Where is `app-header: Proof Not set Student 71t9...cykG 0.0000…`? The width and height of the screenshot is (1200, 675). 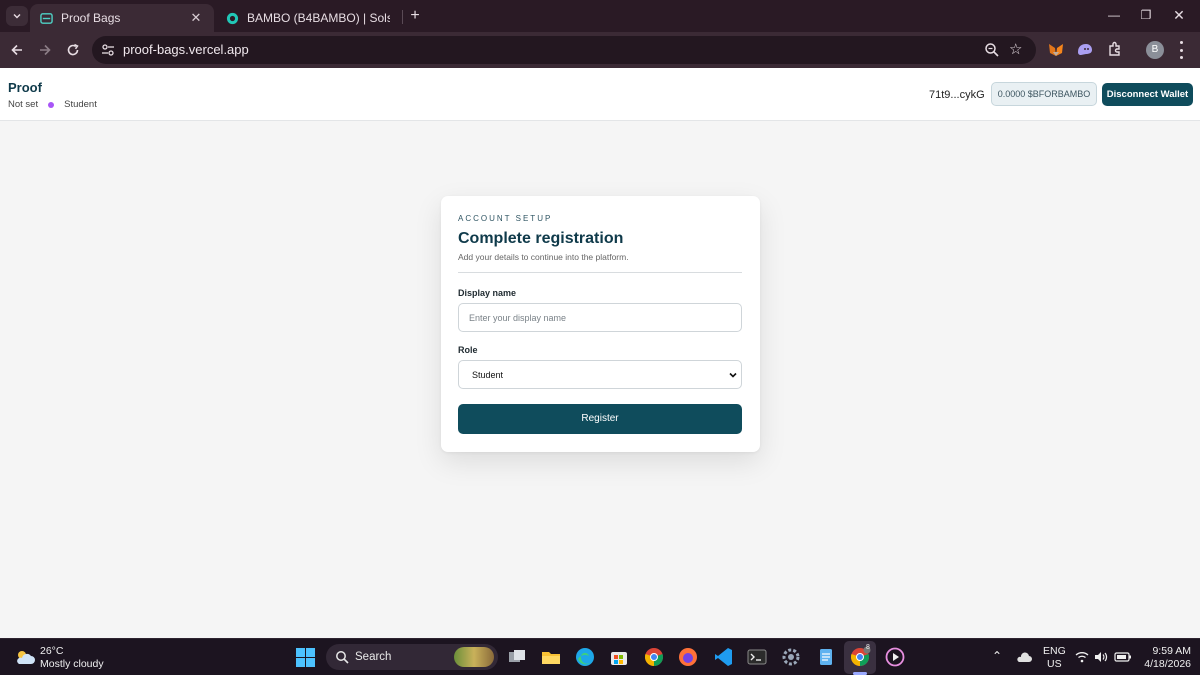
app-header: Proof Not set Student 71t9...cykG 0.0000… is located at coordinates (600, 94).